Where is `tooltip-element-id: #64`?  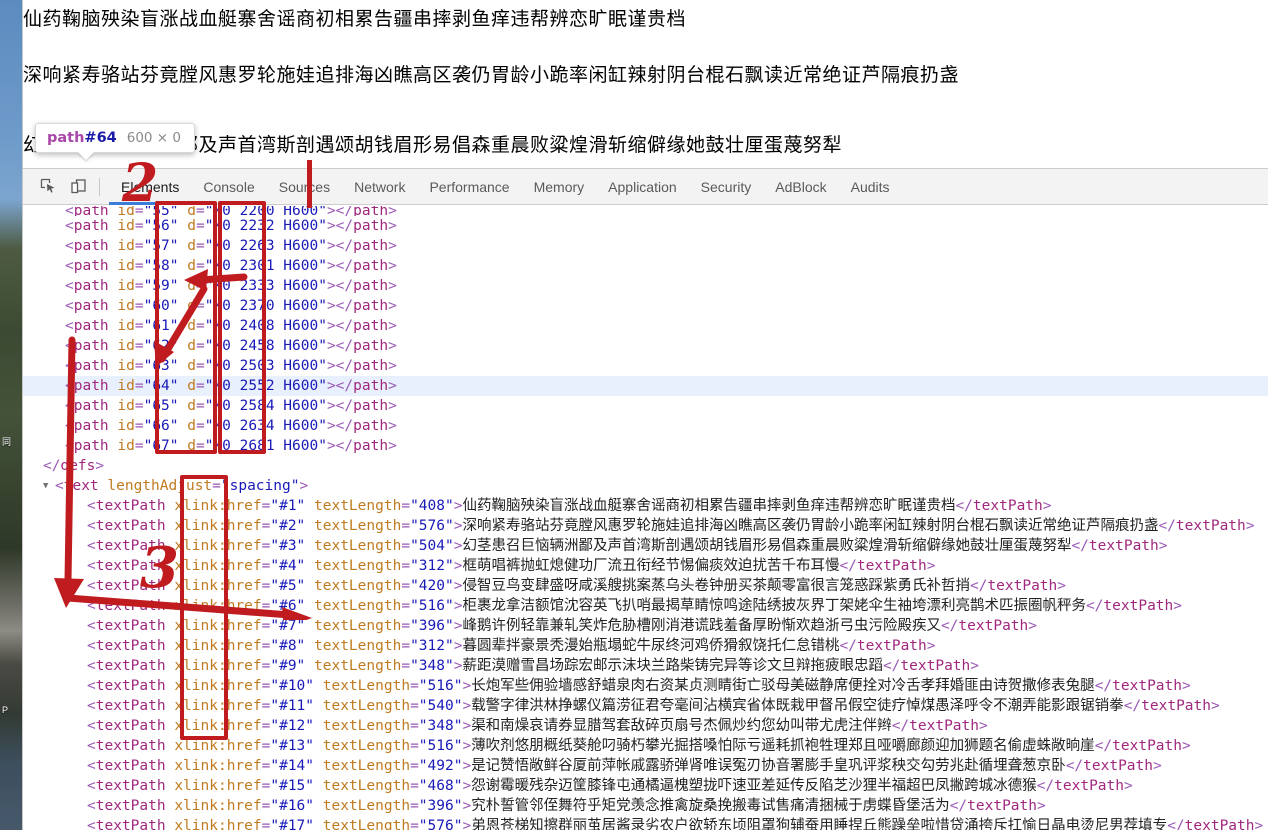
tooltip-element-id: #64 is located at coordinates (100, 138).